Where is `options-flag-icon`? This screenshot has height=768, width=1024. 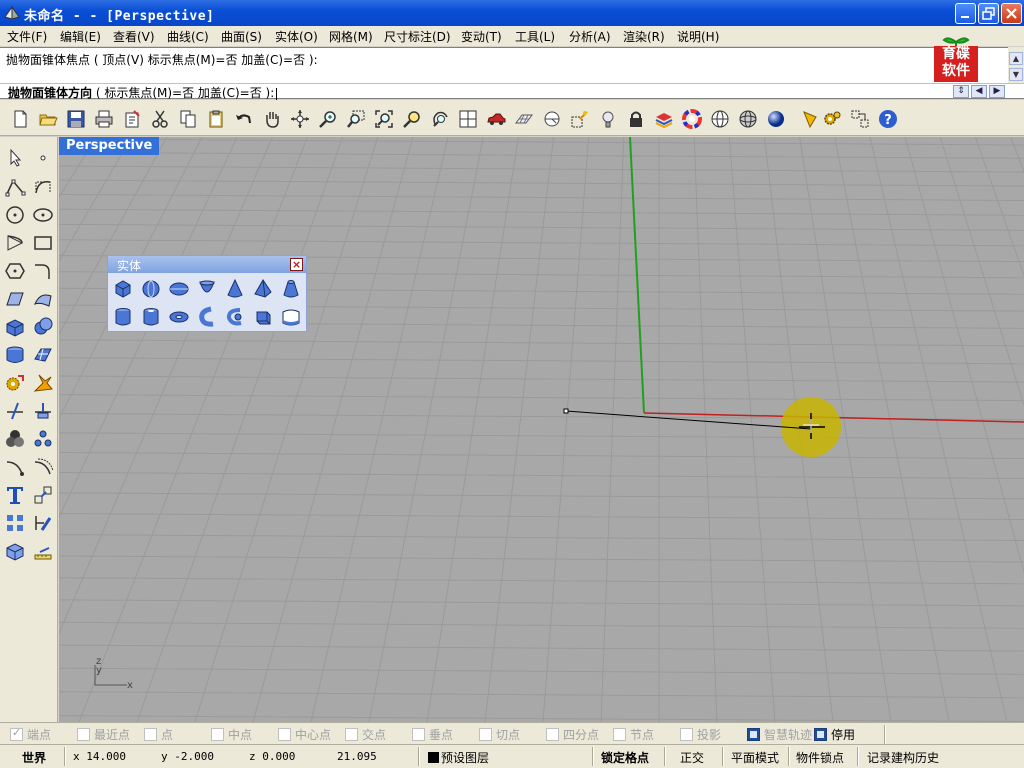 options-flag-icon is located at coordinates (810, 119).